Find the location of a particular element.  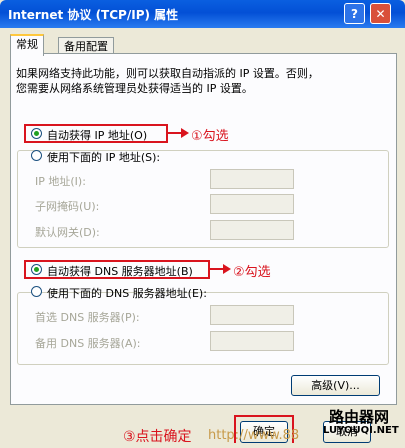

ip-auto-label: 自动获得 IP 地址(O) is located at coordinates (97, 135).